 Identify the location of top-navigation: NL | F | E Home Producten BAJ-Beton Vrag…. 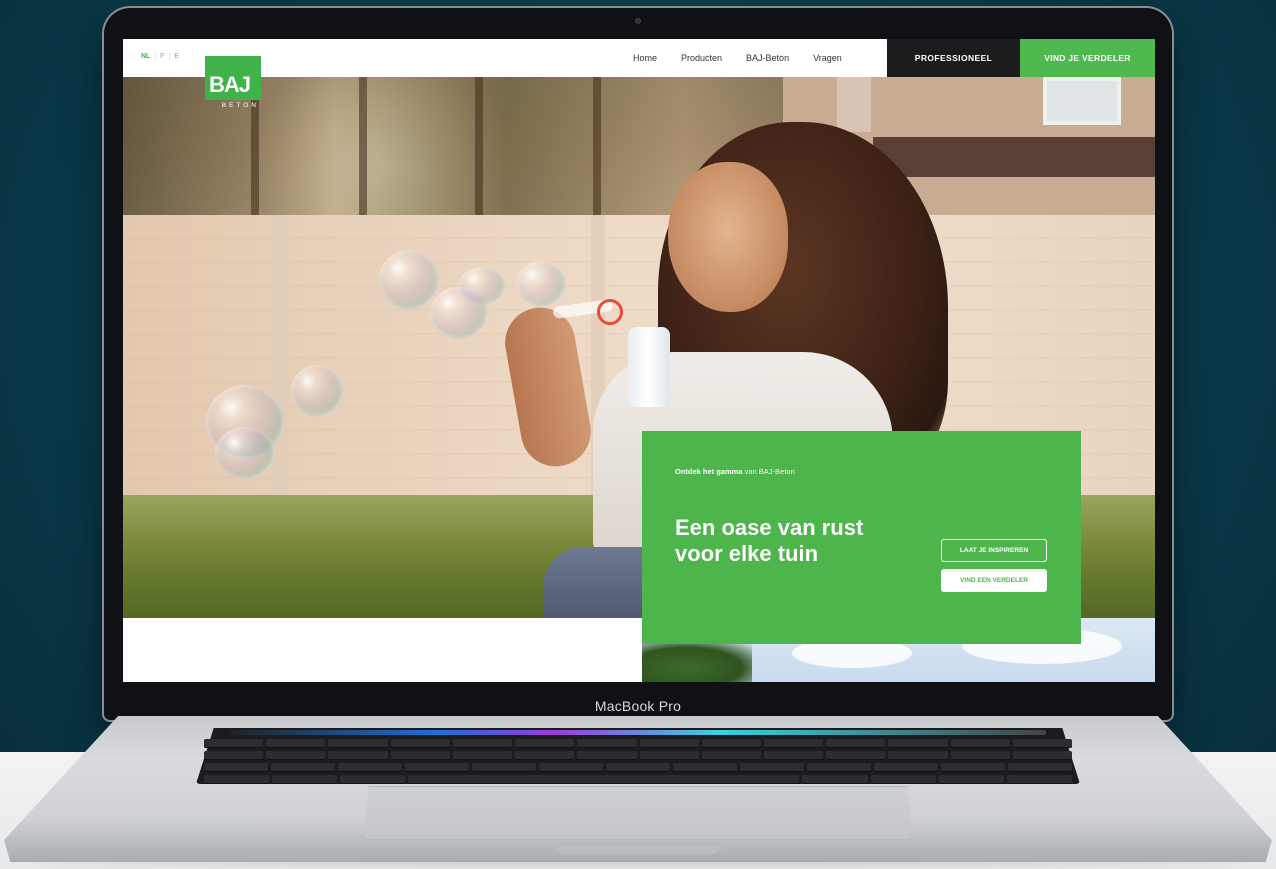
(639, 58).